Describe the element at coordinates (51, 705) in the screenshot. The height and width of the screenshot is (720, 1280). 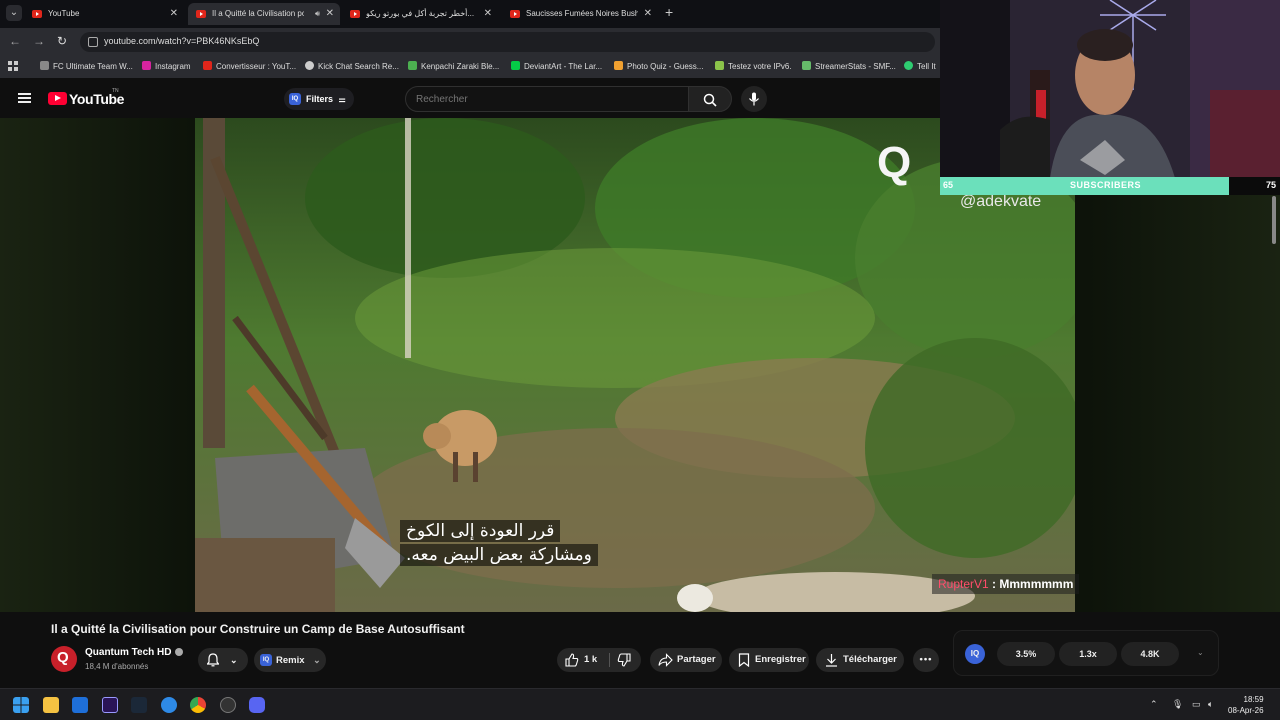
I see `file-explorer-icon` at that location.